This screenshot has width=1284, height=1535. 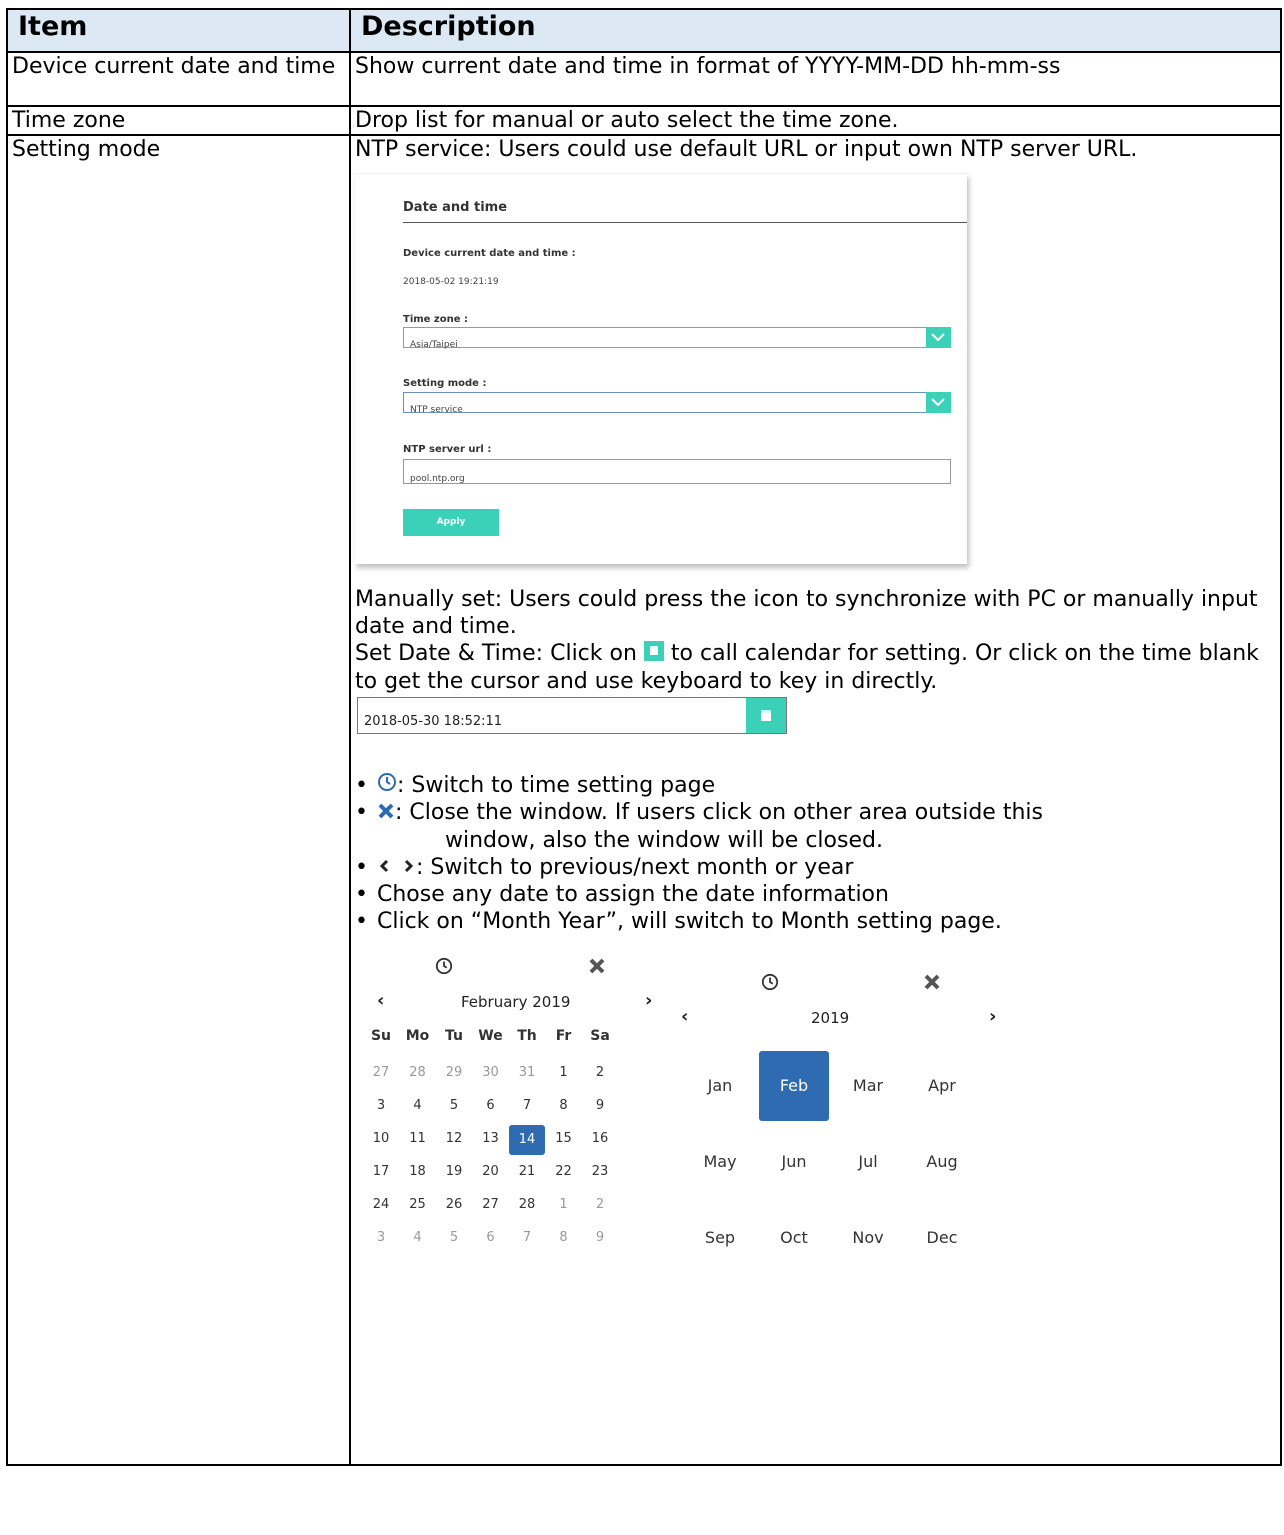 What do you see at coordinates (556, 785) in the screenshot?
I see `bullet-1: : Switch to time setting page` at bounding box center [556, 785].